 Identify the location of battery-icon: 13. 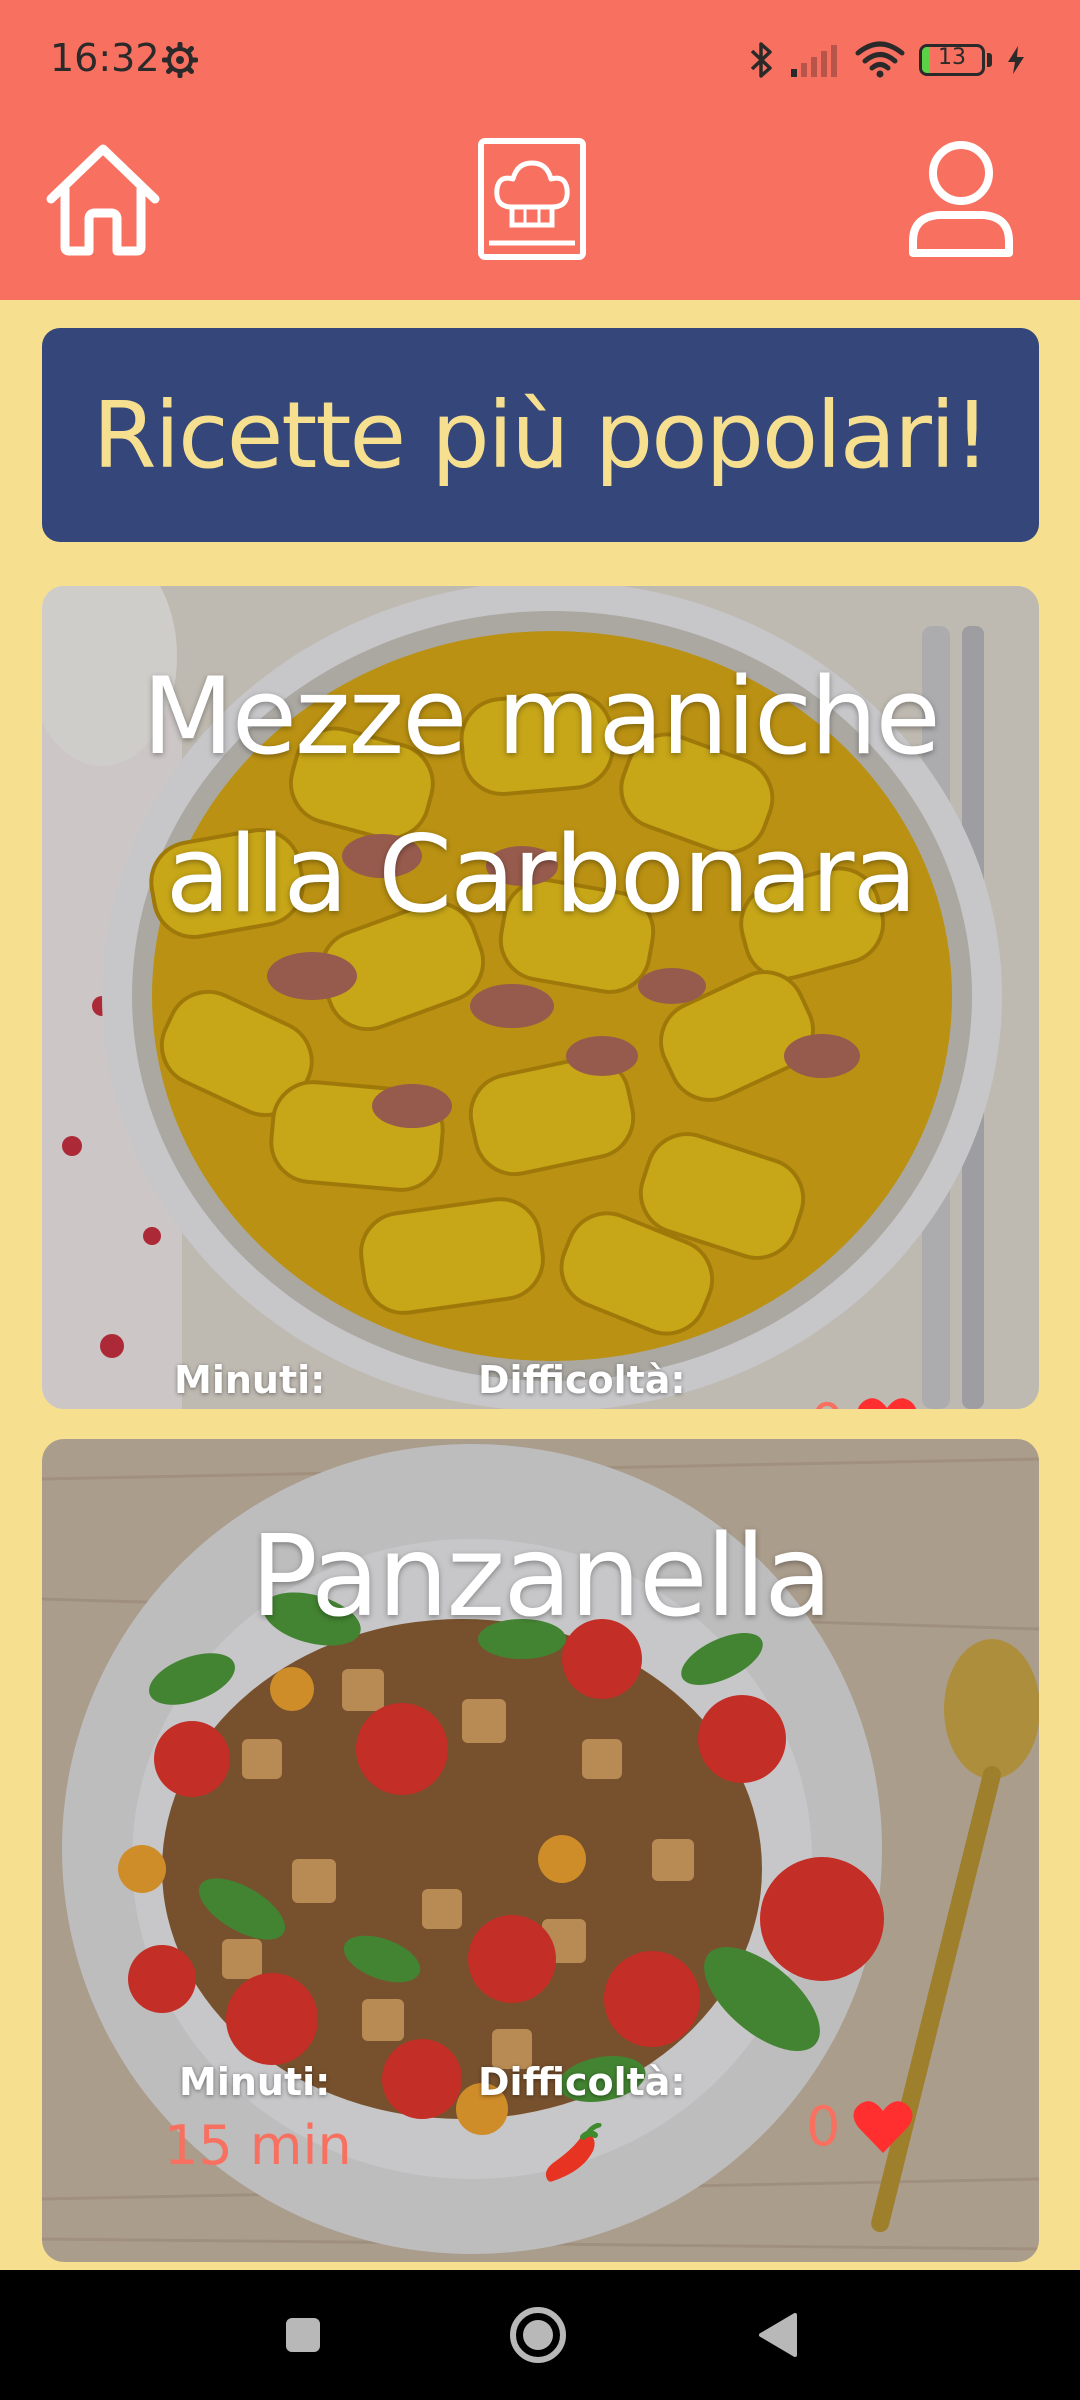
(952, 60).